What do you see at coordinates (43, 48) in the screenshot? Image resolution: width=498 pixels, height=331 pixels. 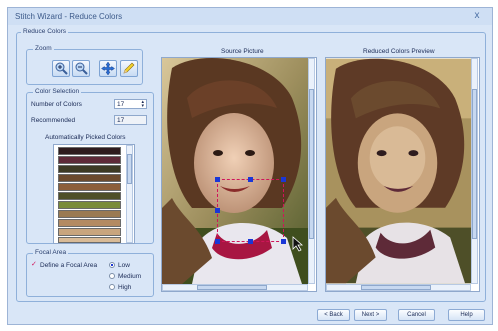 I see `zoom-label: Zoom` at bounding box center [43, 48].